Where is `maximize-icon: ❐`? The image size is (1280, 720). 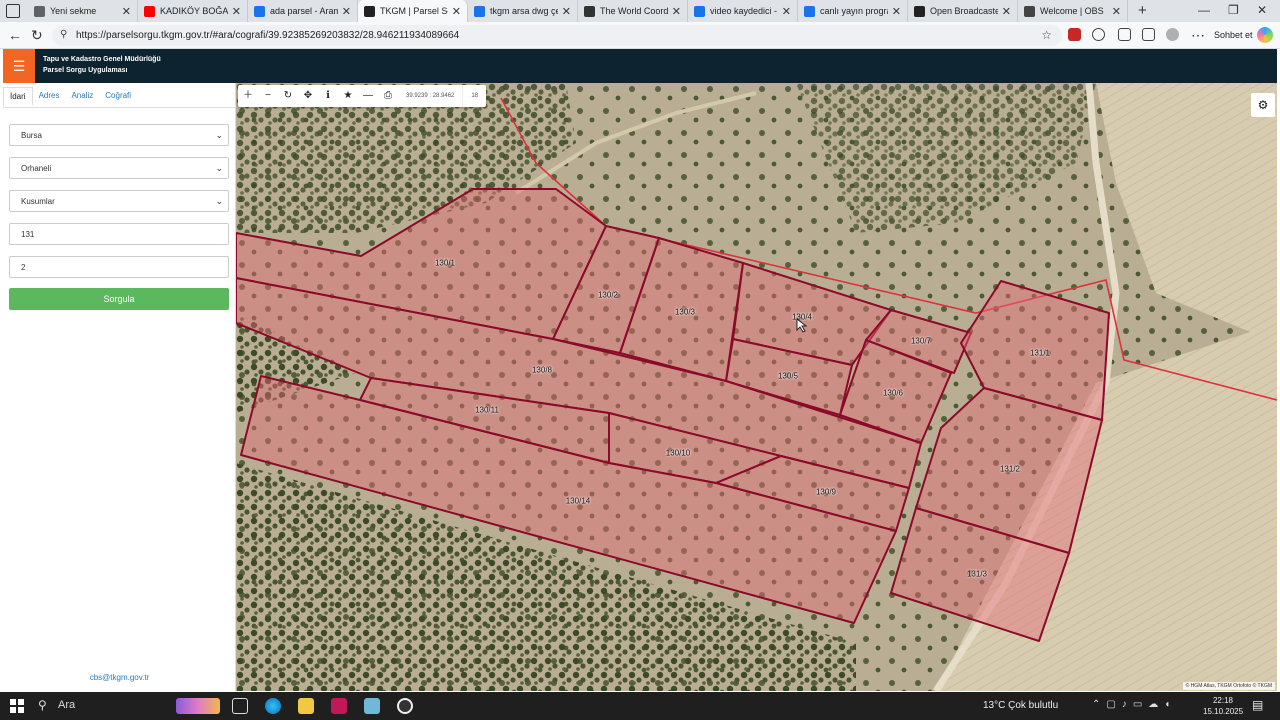 maximize-icon: ❐ is located at coordinates (1233, 10).